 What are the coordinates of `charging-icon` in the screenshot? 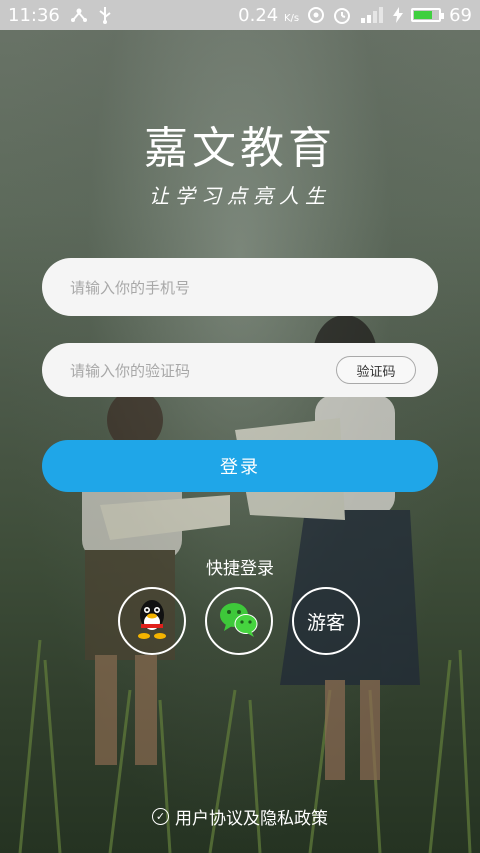 It's located at (398, 15).